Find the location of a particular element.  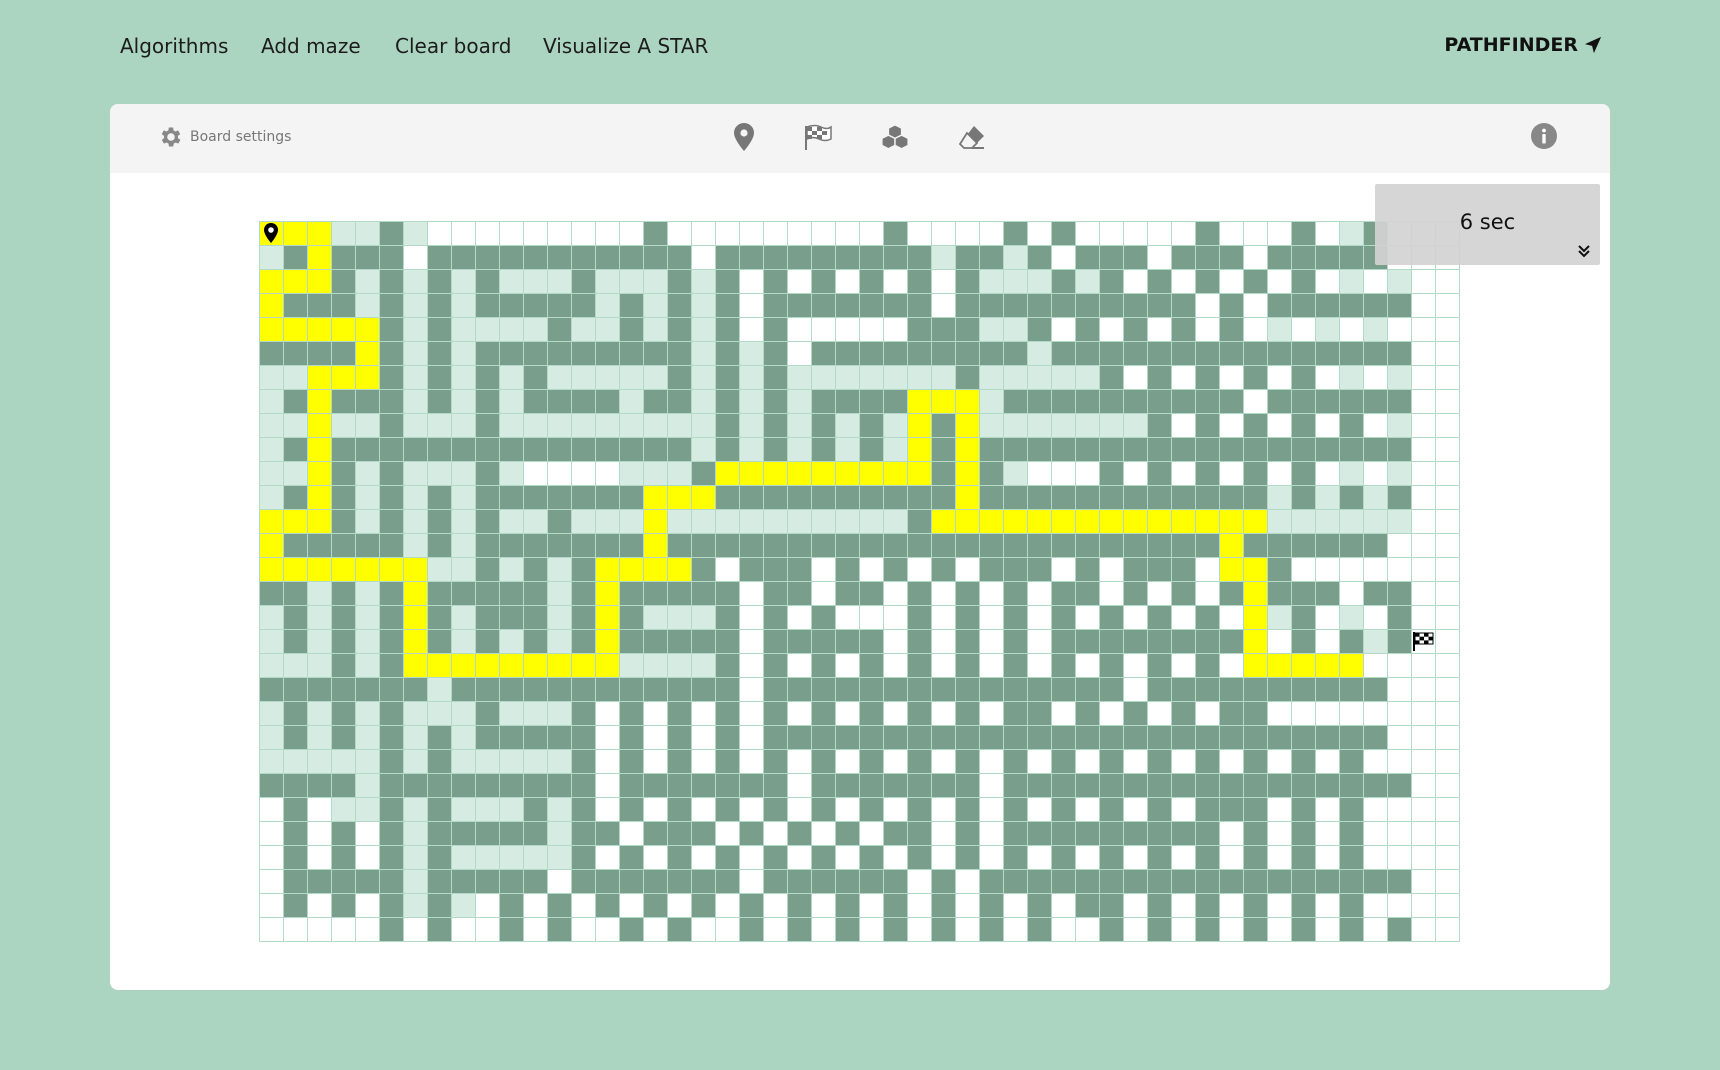

weight-tool is located at coordinates (895, 137).